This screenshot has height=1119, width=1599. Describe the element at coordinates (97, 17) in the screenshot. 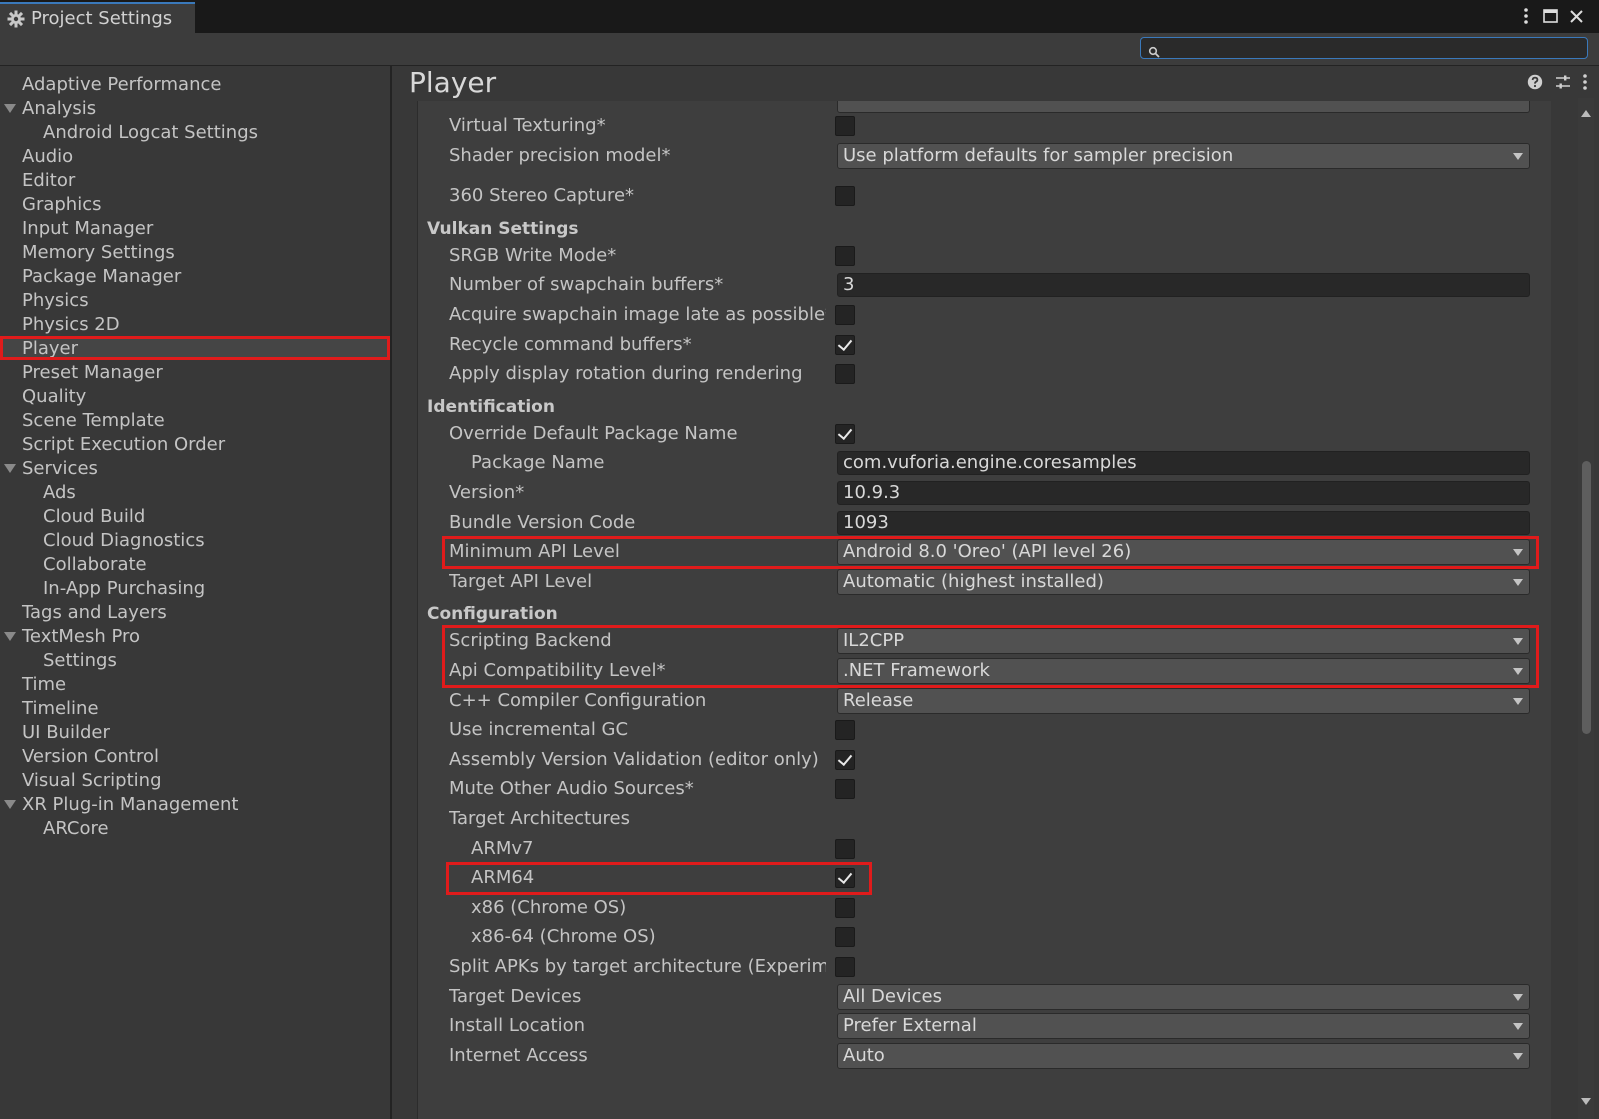

I see `tab-project-settings: Project Settings` at that location.